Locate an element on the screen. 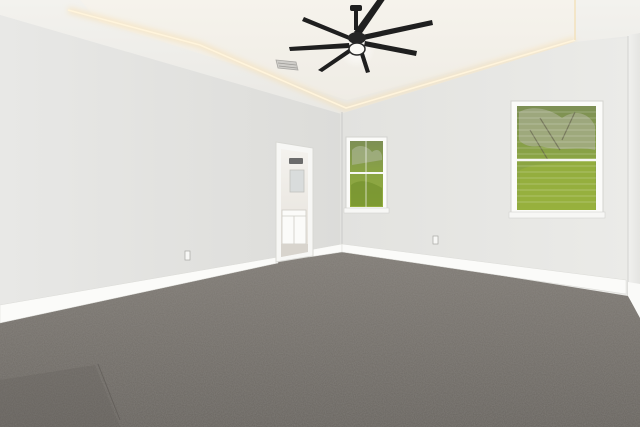  window-left is located at coordinates (366, 175).